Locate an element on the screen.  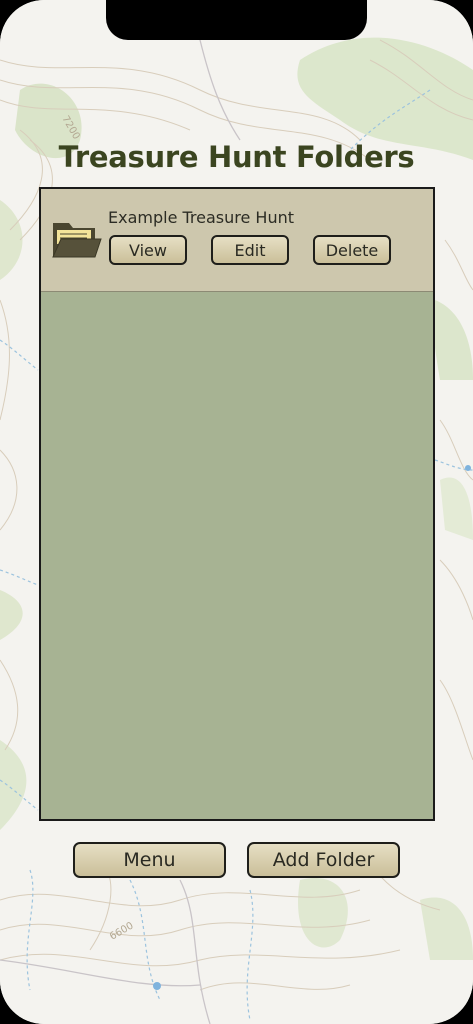
folder-name: Example Treasure Hunt is located at coordinates (201, 217).